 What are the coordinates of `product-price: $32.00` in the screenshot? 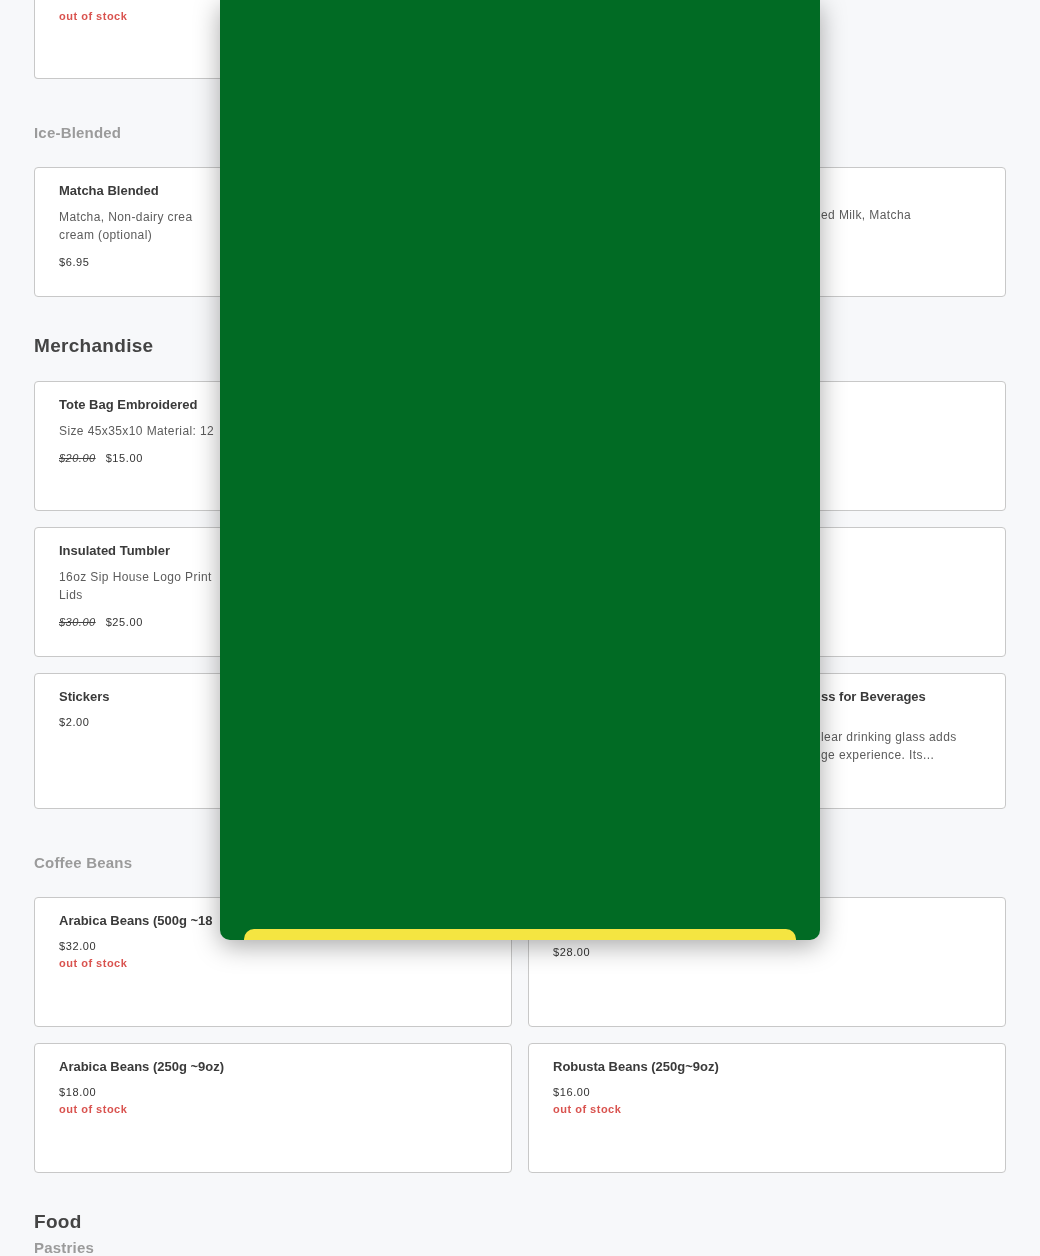 It's located at (78, 946).